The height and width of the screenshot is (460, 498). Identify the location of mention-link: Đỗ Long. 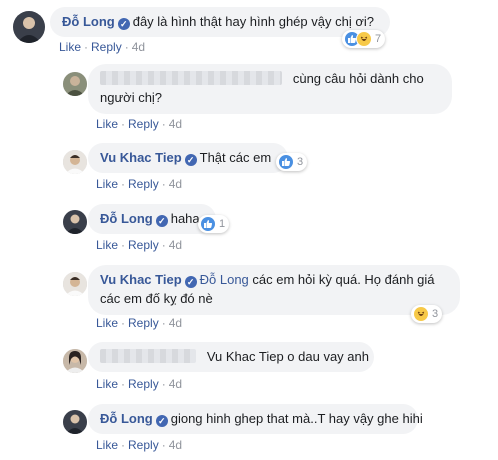
(224, 279).